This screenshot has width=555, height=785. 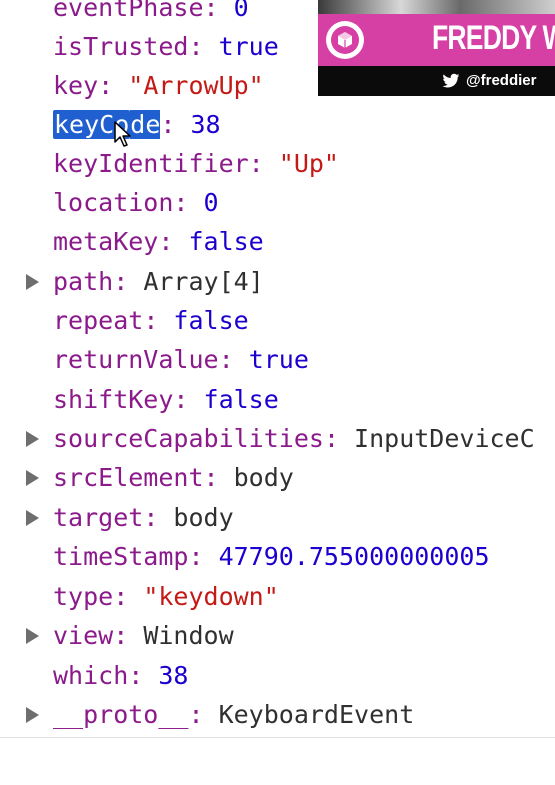 I want to click on property-key: path, so click(x=83, y=281).